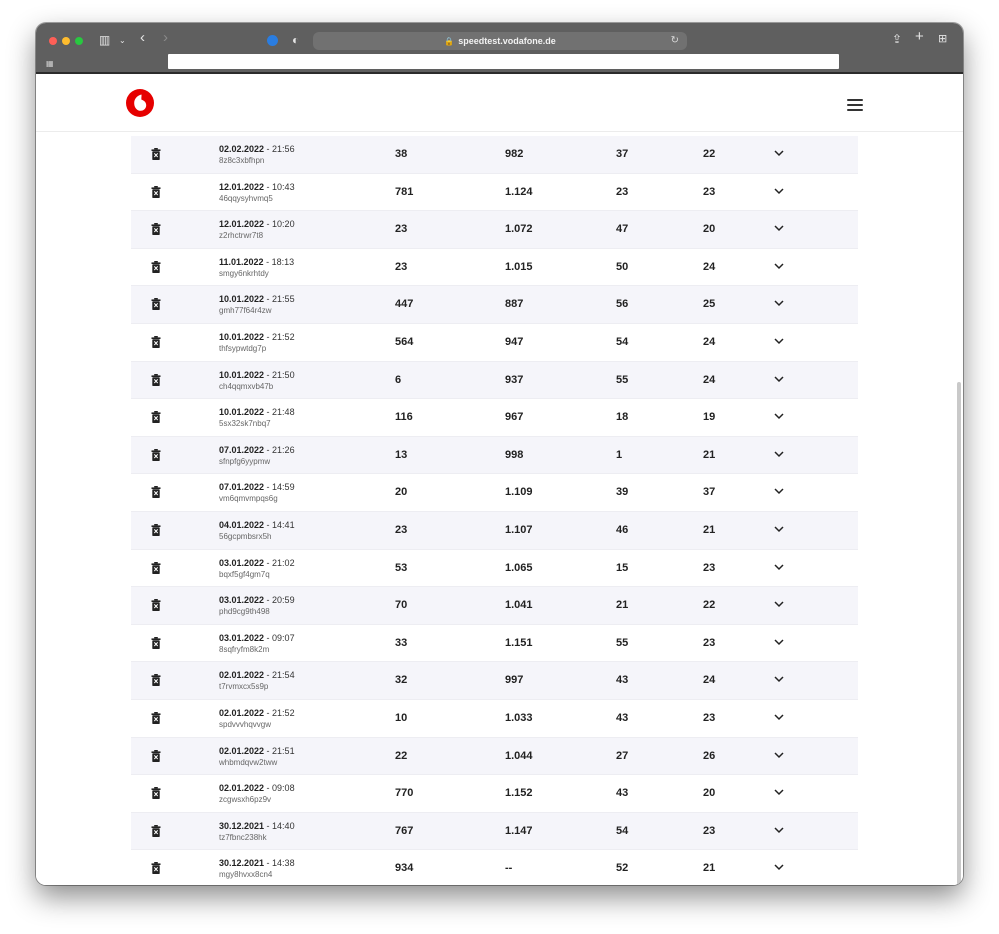 This screenshot has width=999, height=934. I want to click on row-value-2: 887, so click(514, 304).